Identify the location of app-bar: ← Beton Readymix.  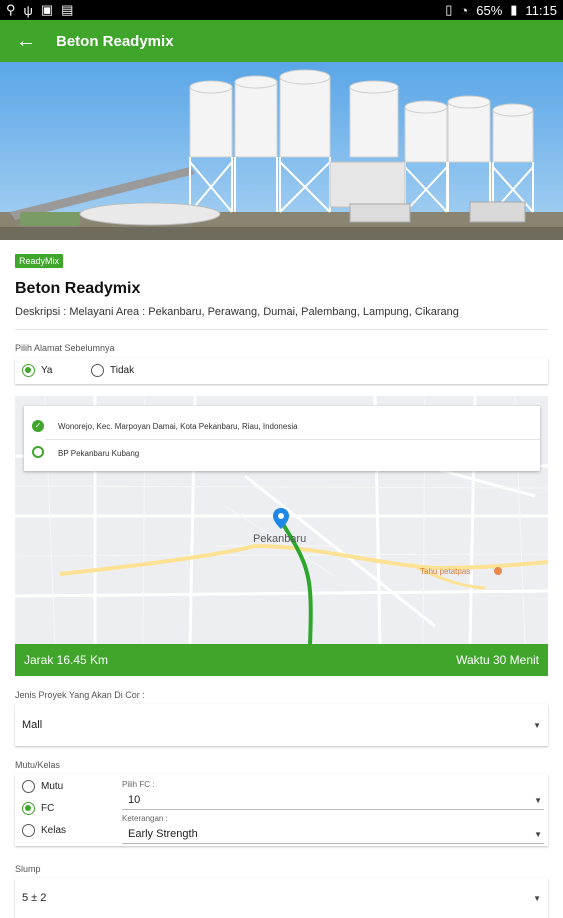
(281, 41).